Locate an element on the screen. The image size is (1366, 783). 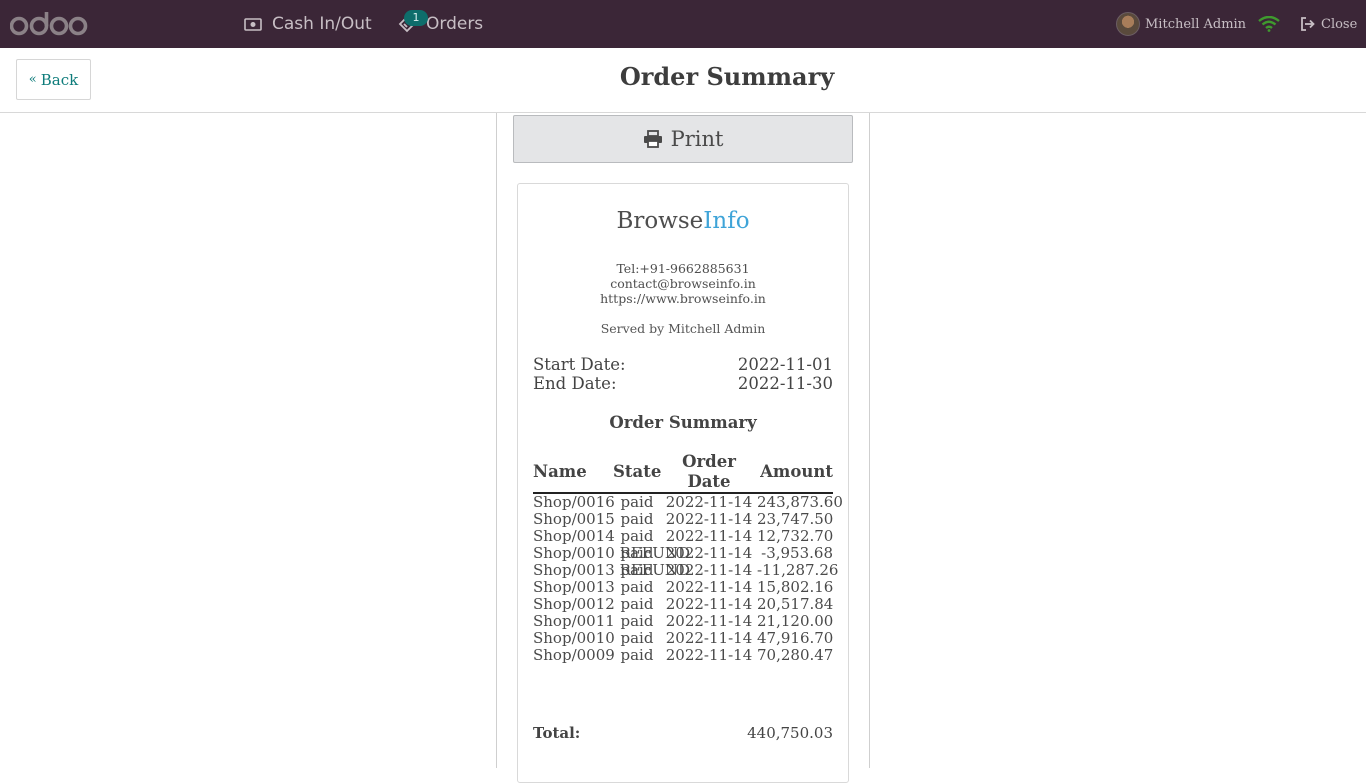
order-amount-cell: 23,747.50 is located at coordinates (795, 519).